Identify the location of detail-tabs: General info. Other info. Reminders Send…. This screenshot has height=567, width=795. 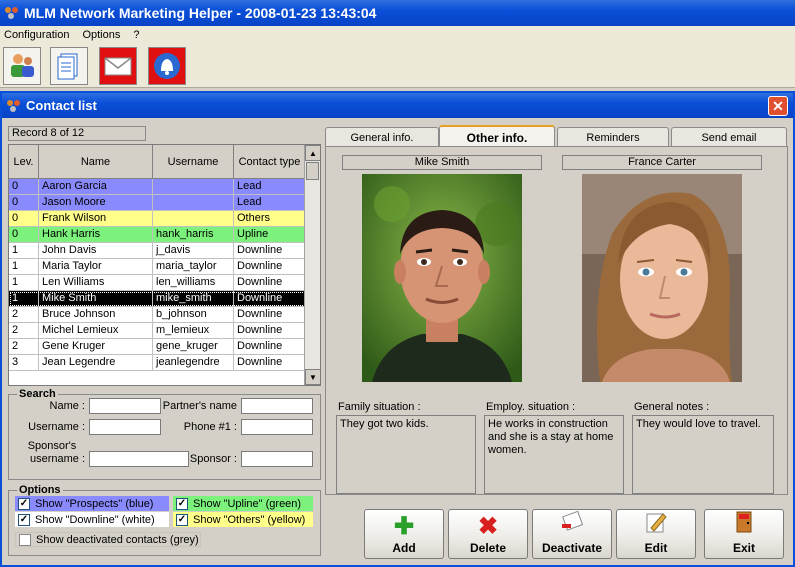
(556, 136).